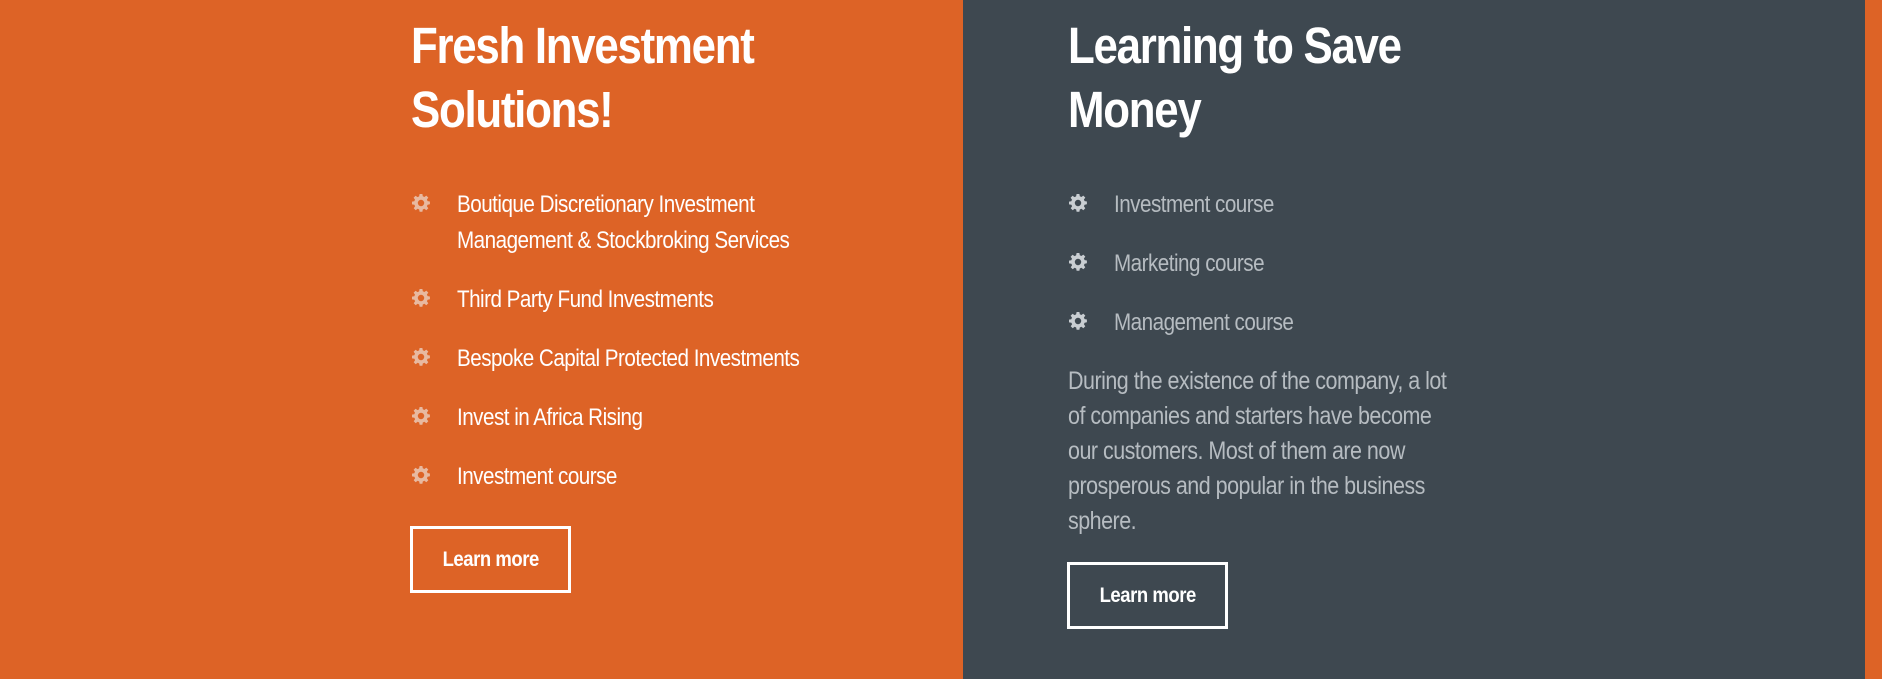  What do you see at coordinates (550, 417) in the screenshot?
I see `list-item-text: Invest in Africa Rising` at bounding box center [550, 417].